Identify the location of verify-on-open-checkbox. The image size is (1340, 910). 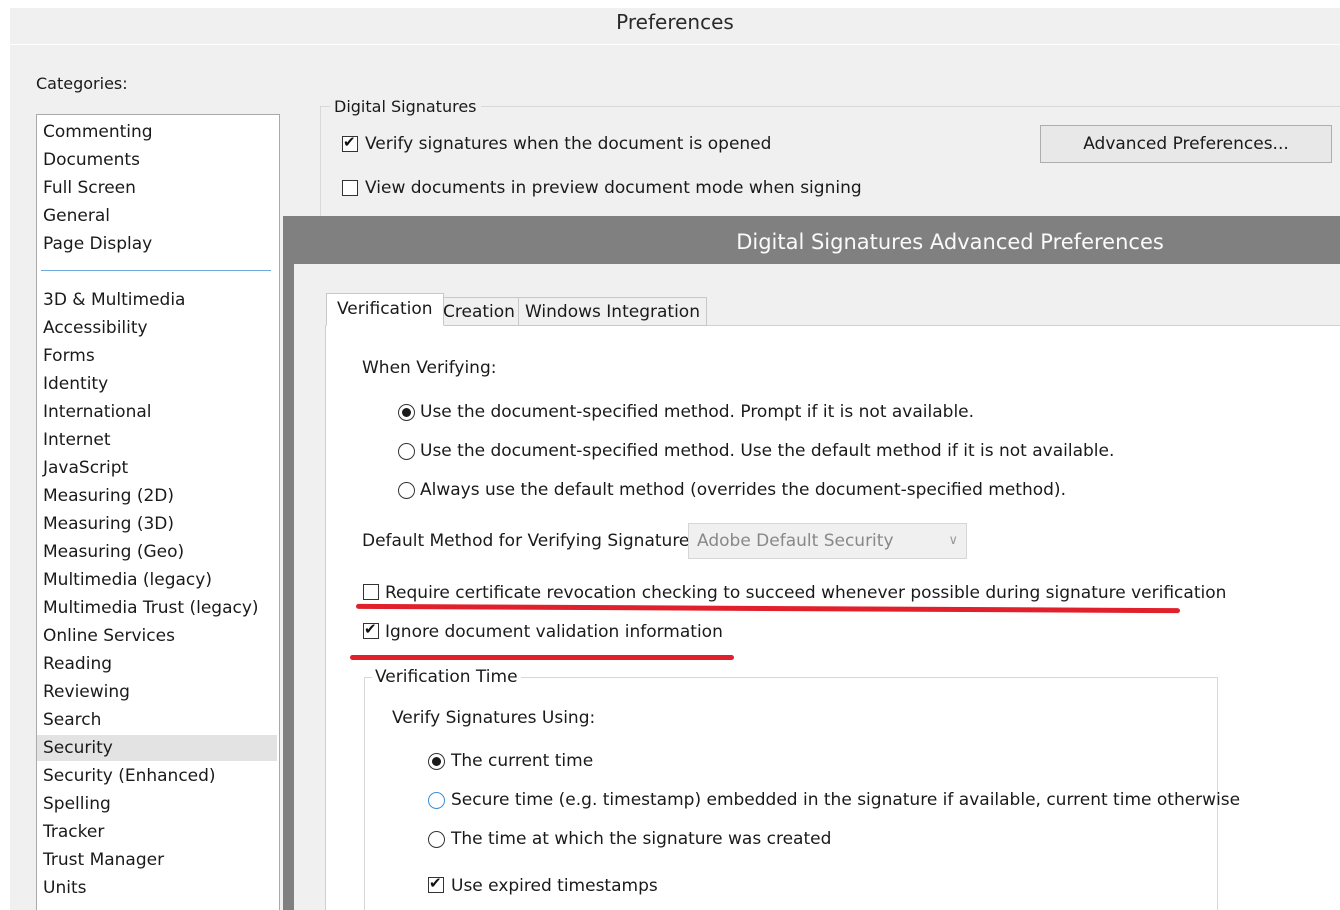
(350, 142).